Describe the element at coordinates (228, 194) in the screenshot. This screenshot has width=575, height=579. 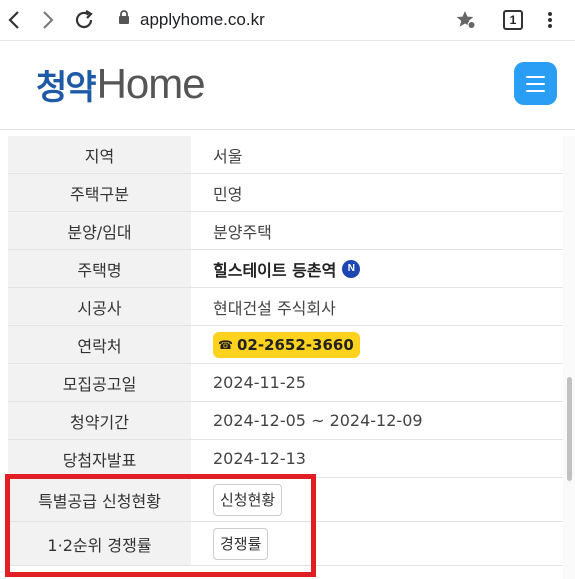
I see `row-value-housing-type: 민영` at that location.